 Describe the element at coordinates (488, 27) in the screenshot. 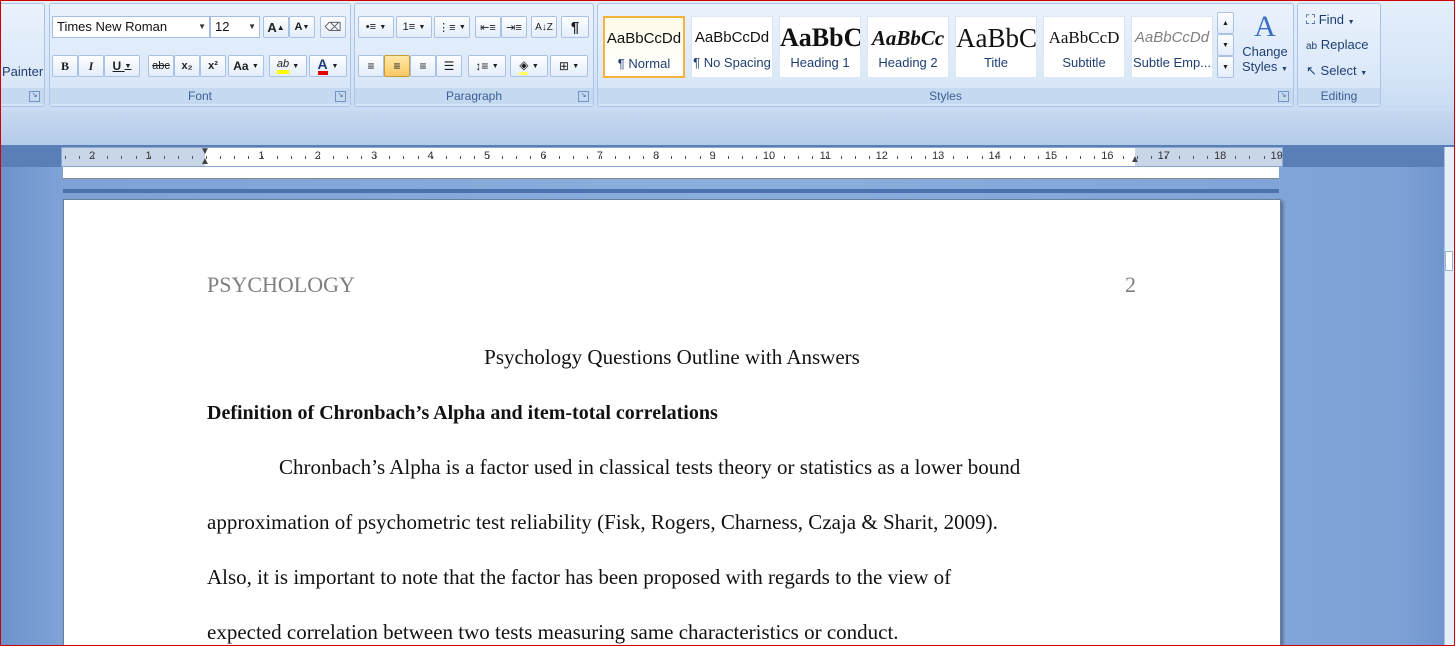

I see `decrease-indent-button: ⇤≡` at that location.